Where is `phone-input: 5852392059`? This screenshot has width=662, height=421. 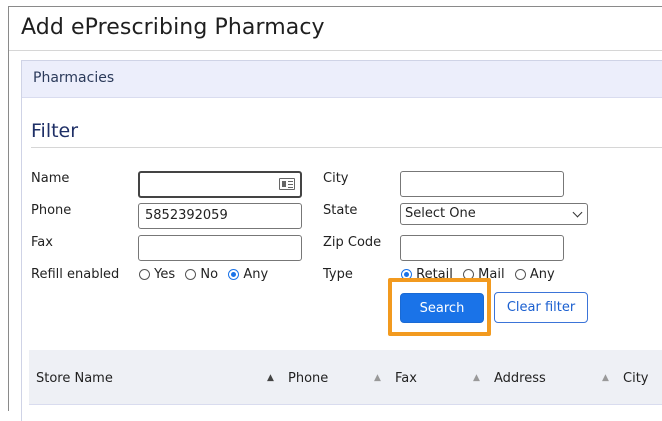
phone-input: 5852392059 is located at coordinates (220, 216).